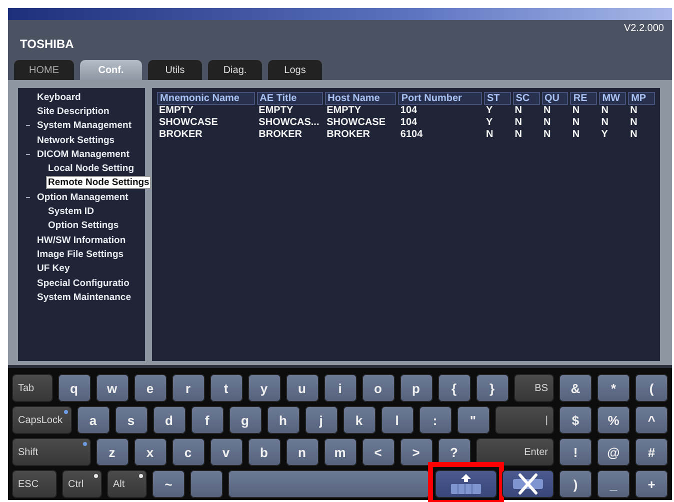 The image size is (674, 502). I want to click on key: a, so click(93, 420).